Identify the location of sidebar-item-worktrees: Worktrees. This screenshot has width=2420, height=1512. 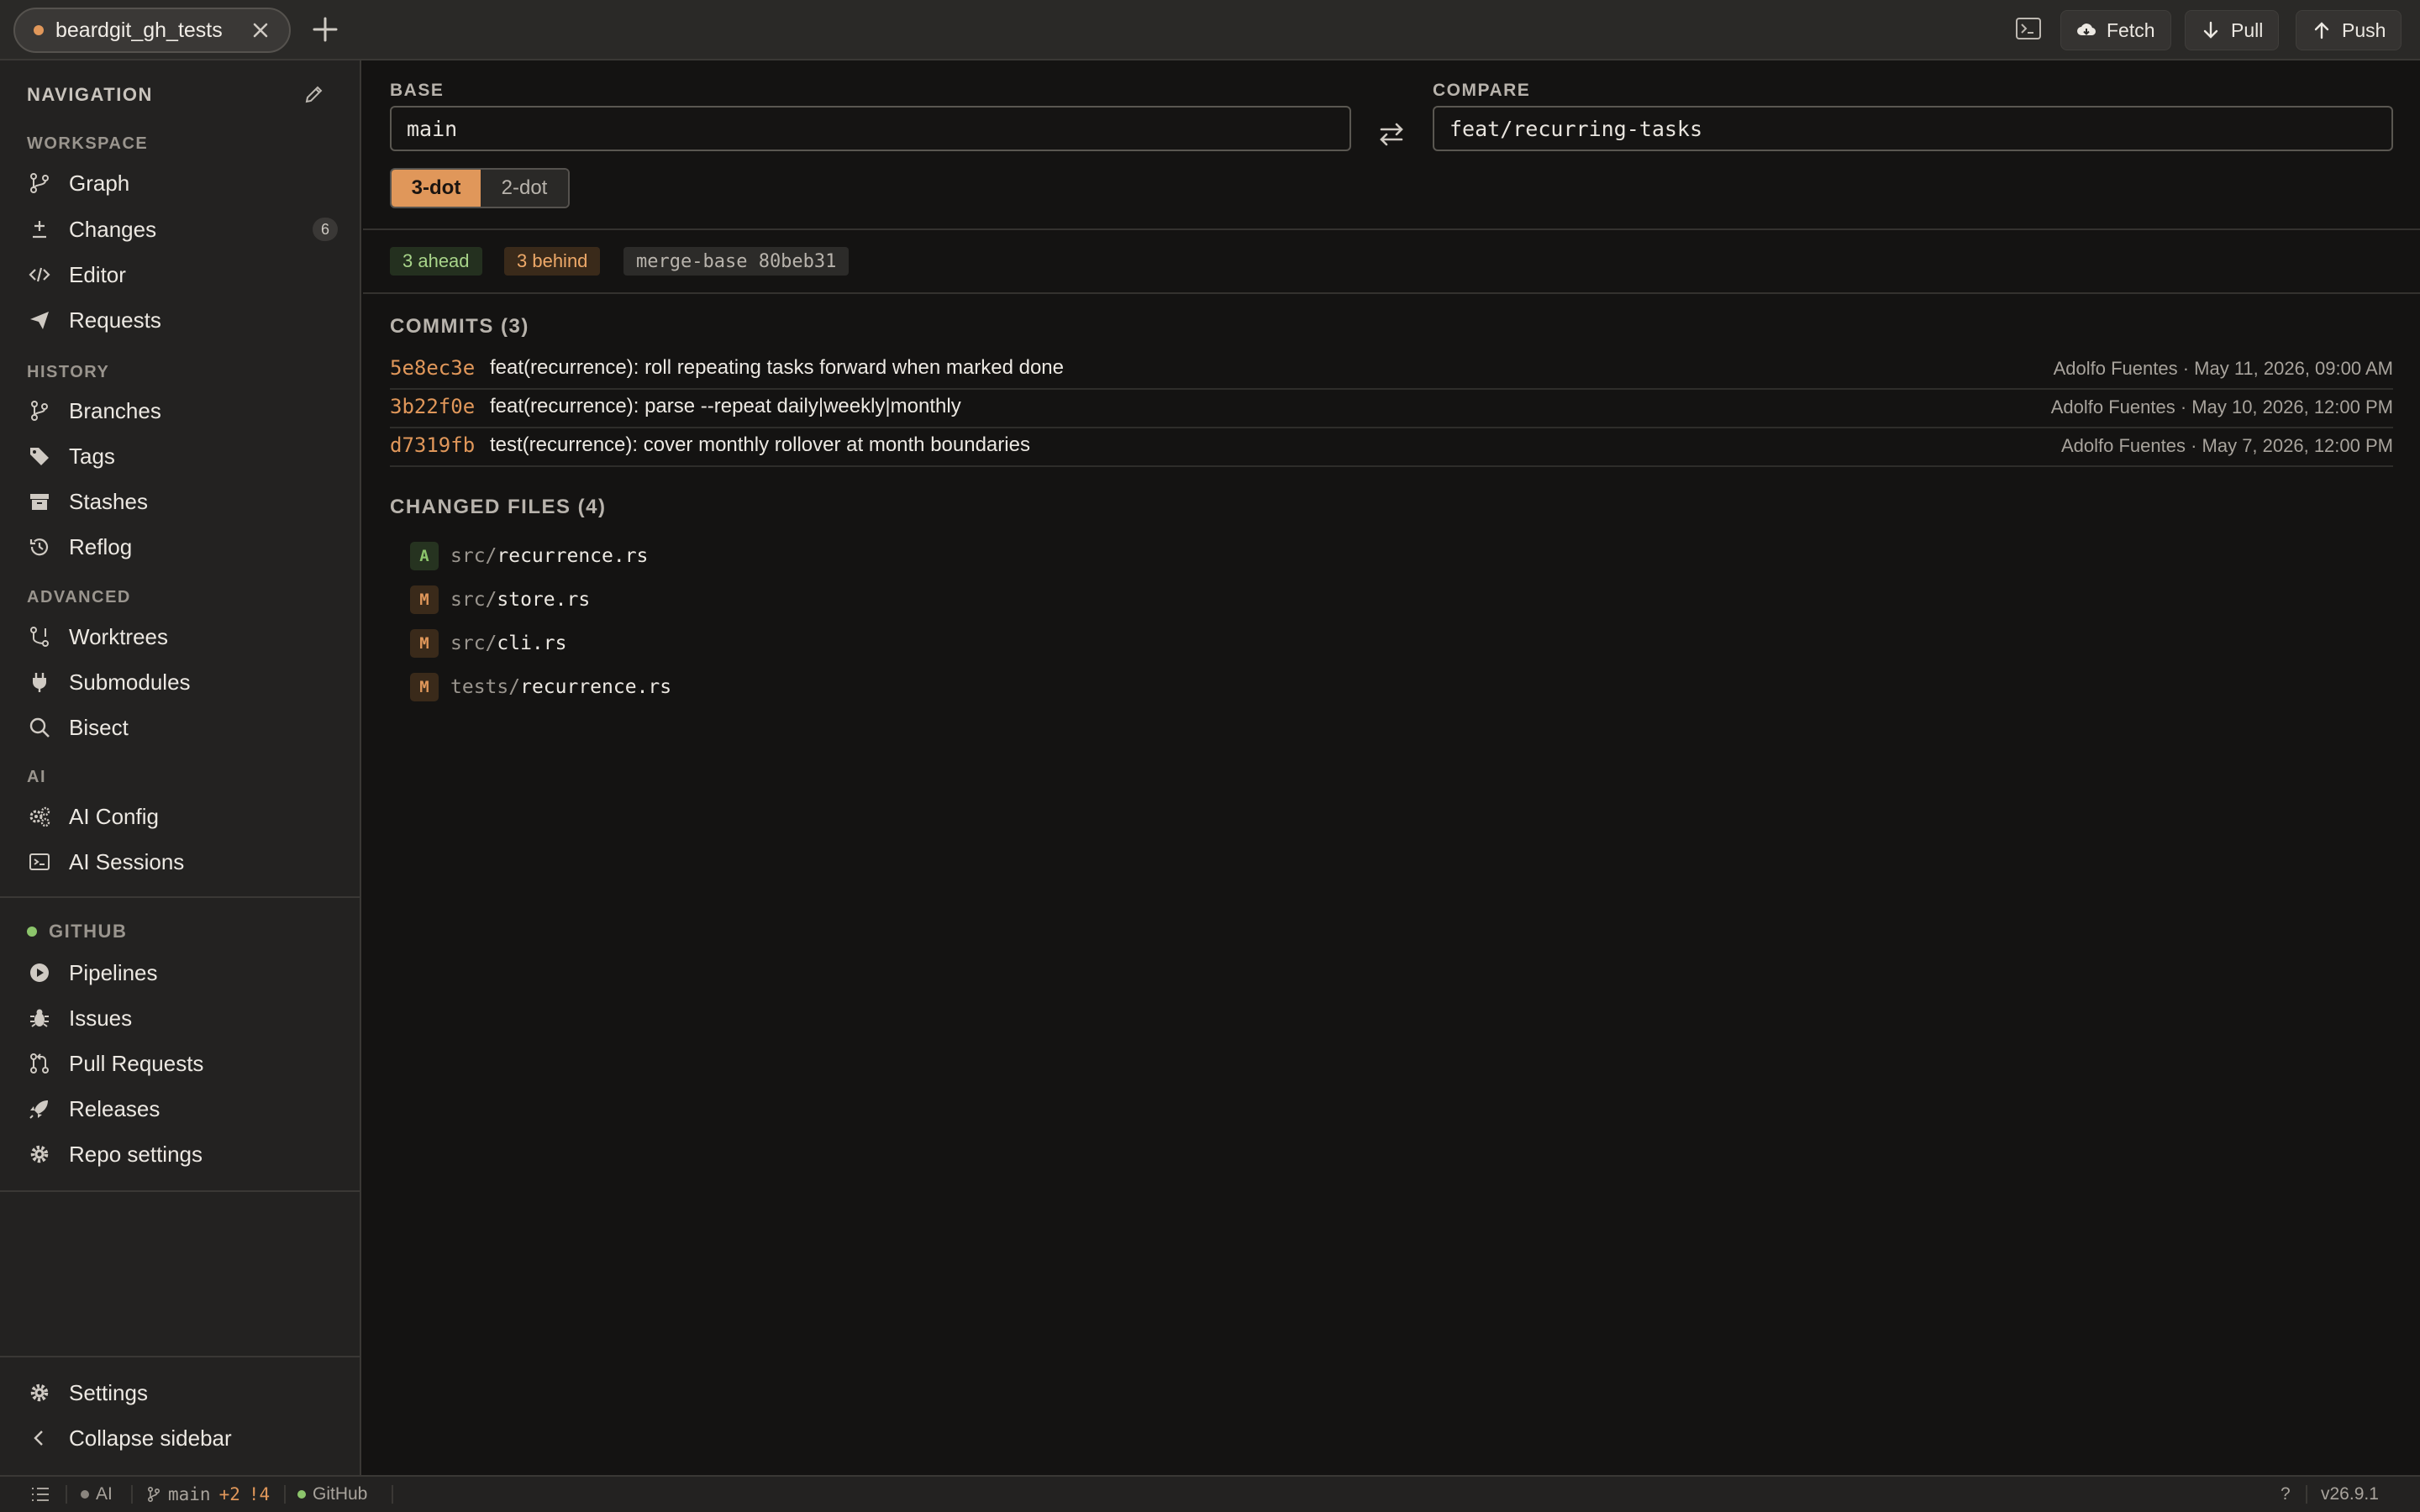
(180, 637).